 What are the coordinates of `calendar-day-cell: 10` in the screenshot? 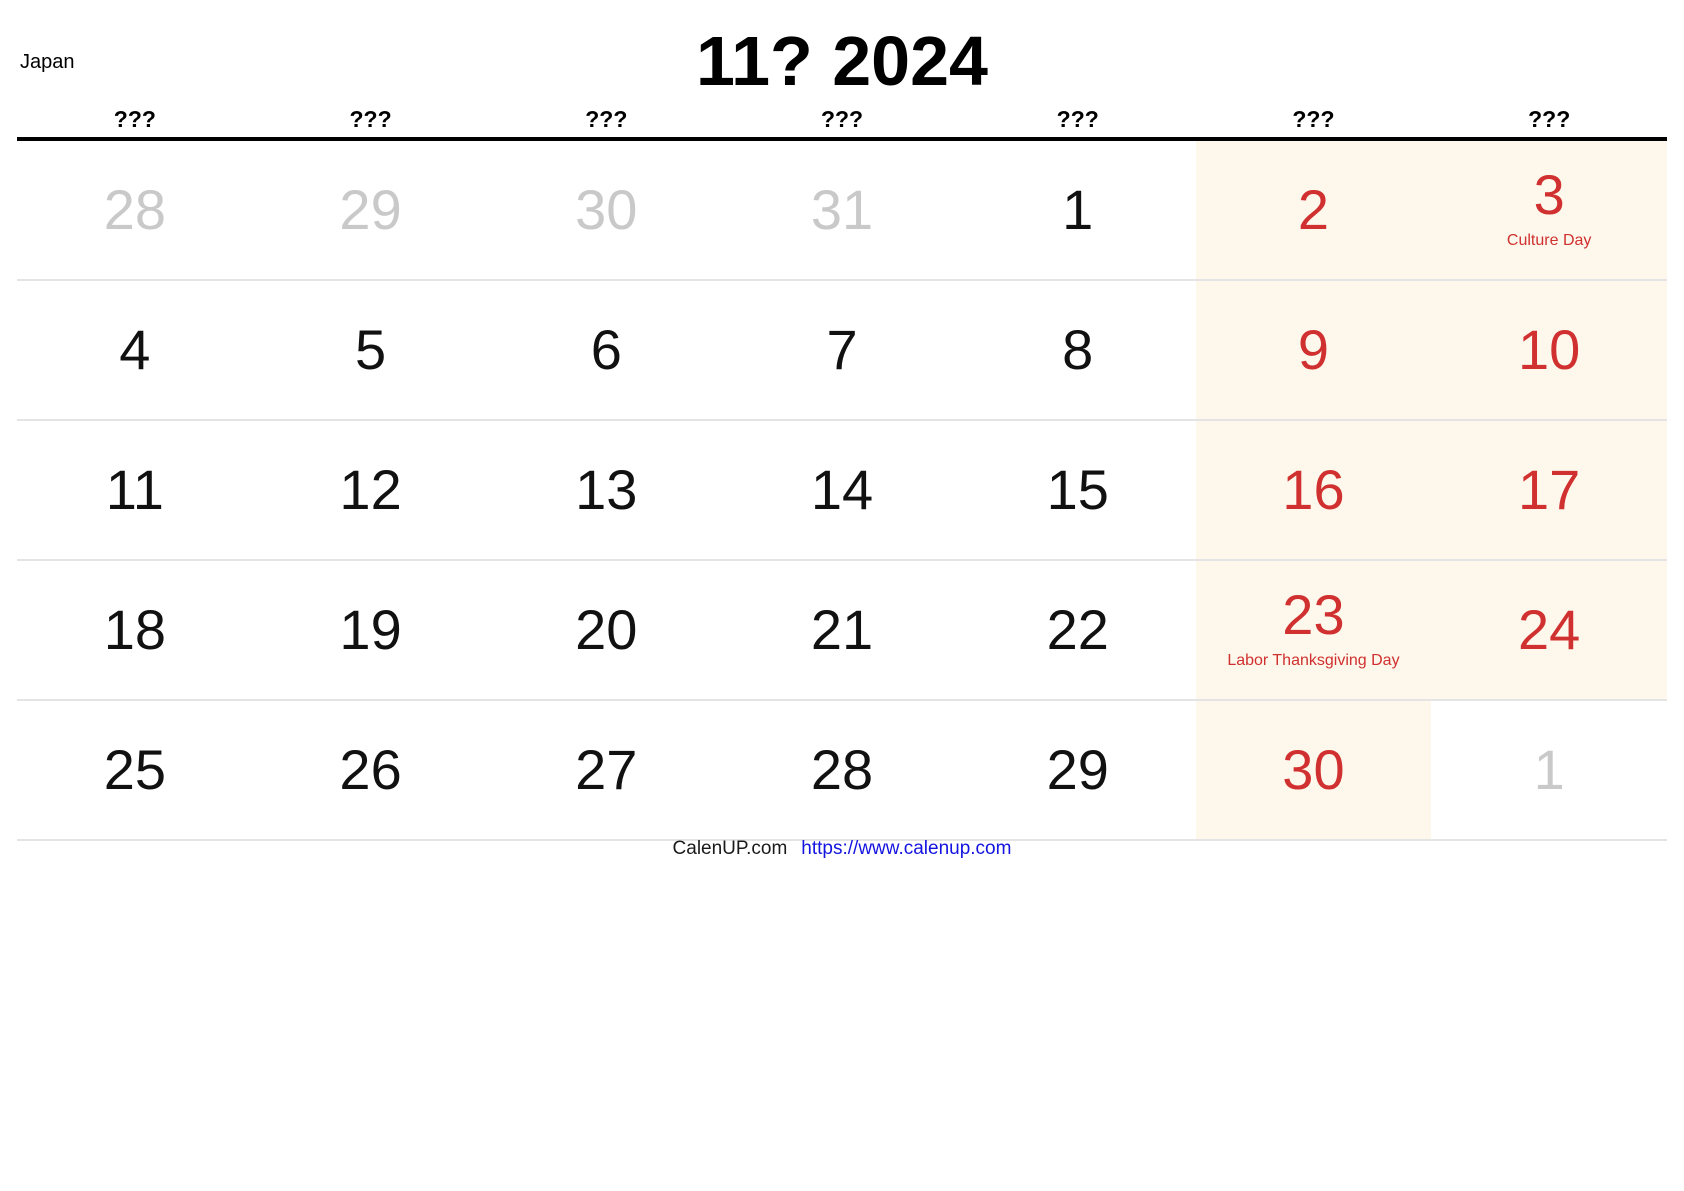 It's located at (1549, 350).